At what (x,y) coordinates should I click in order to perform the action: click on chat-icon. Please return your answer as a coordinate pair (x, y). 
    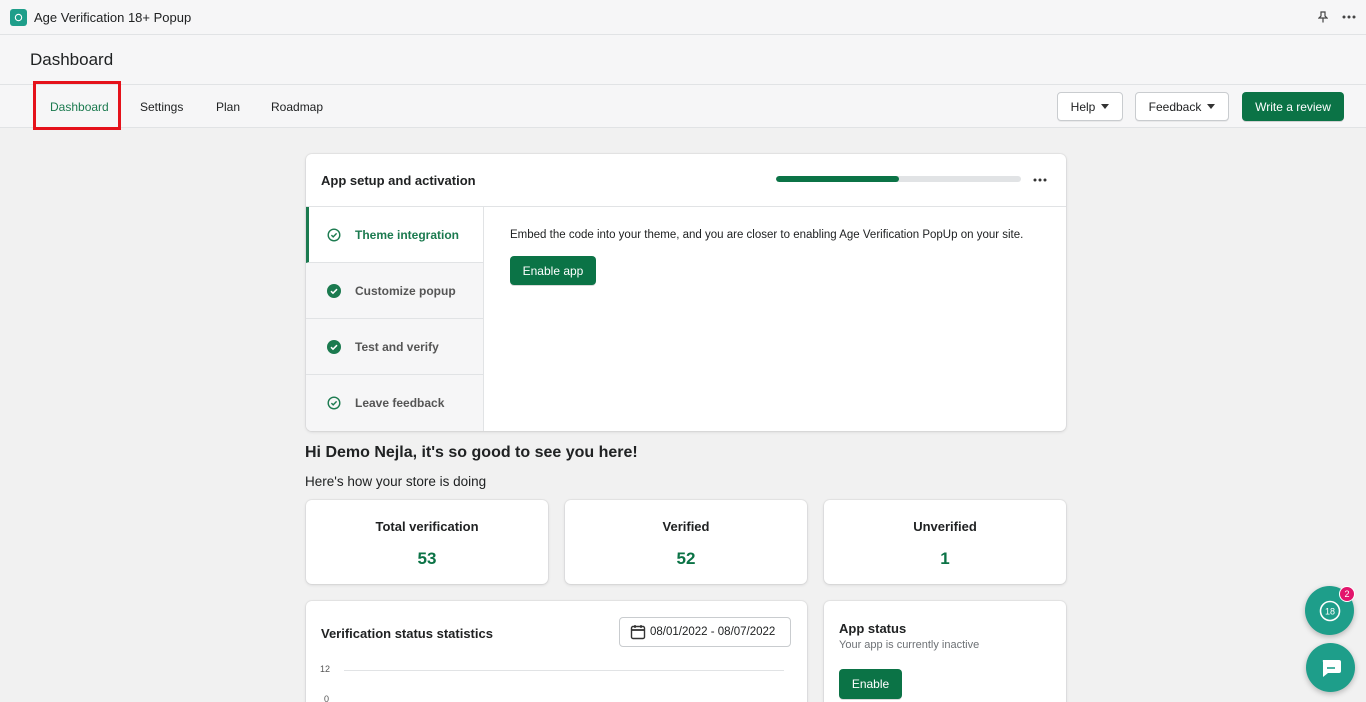
    Looking at the image, I should click on (1331, 668).